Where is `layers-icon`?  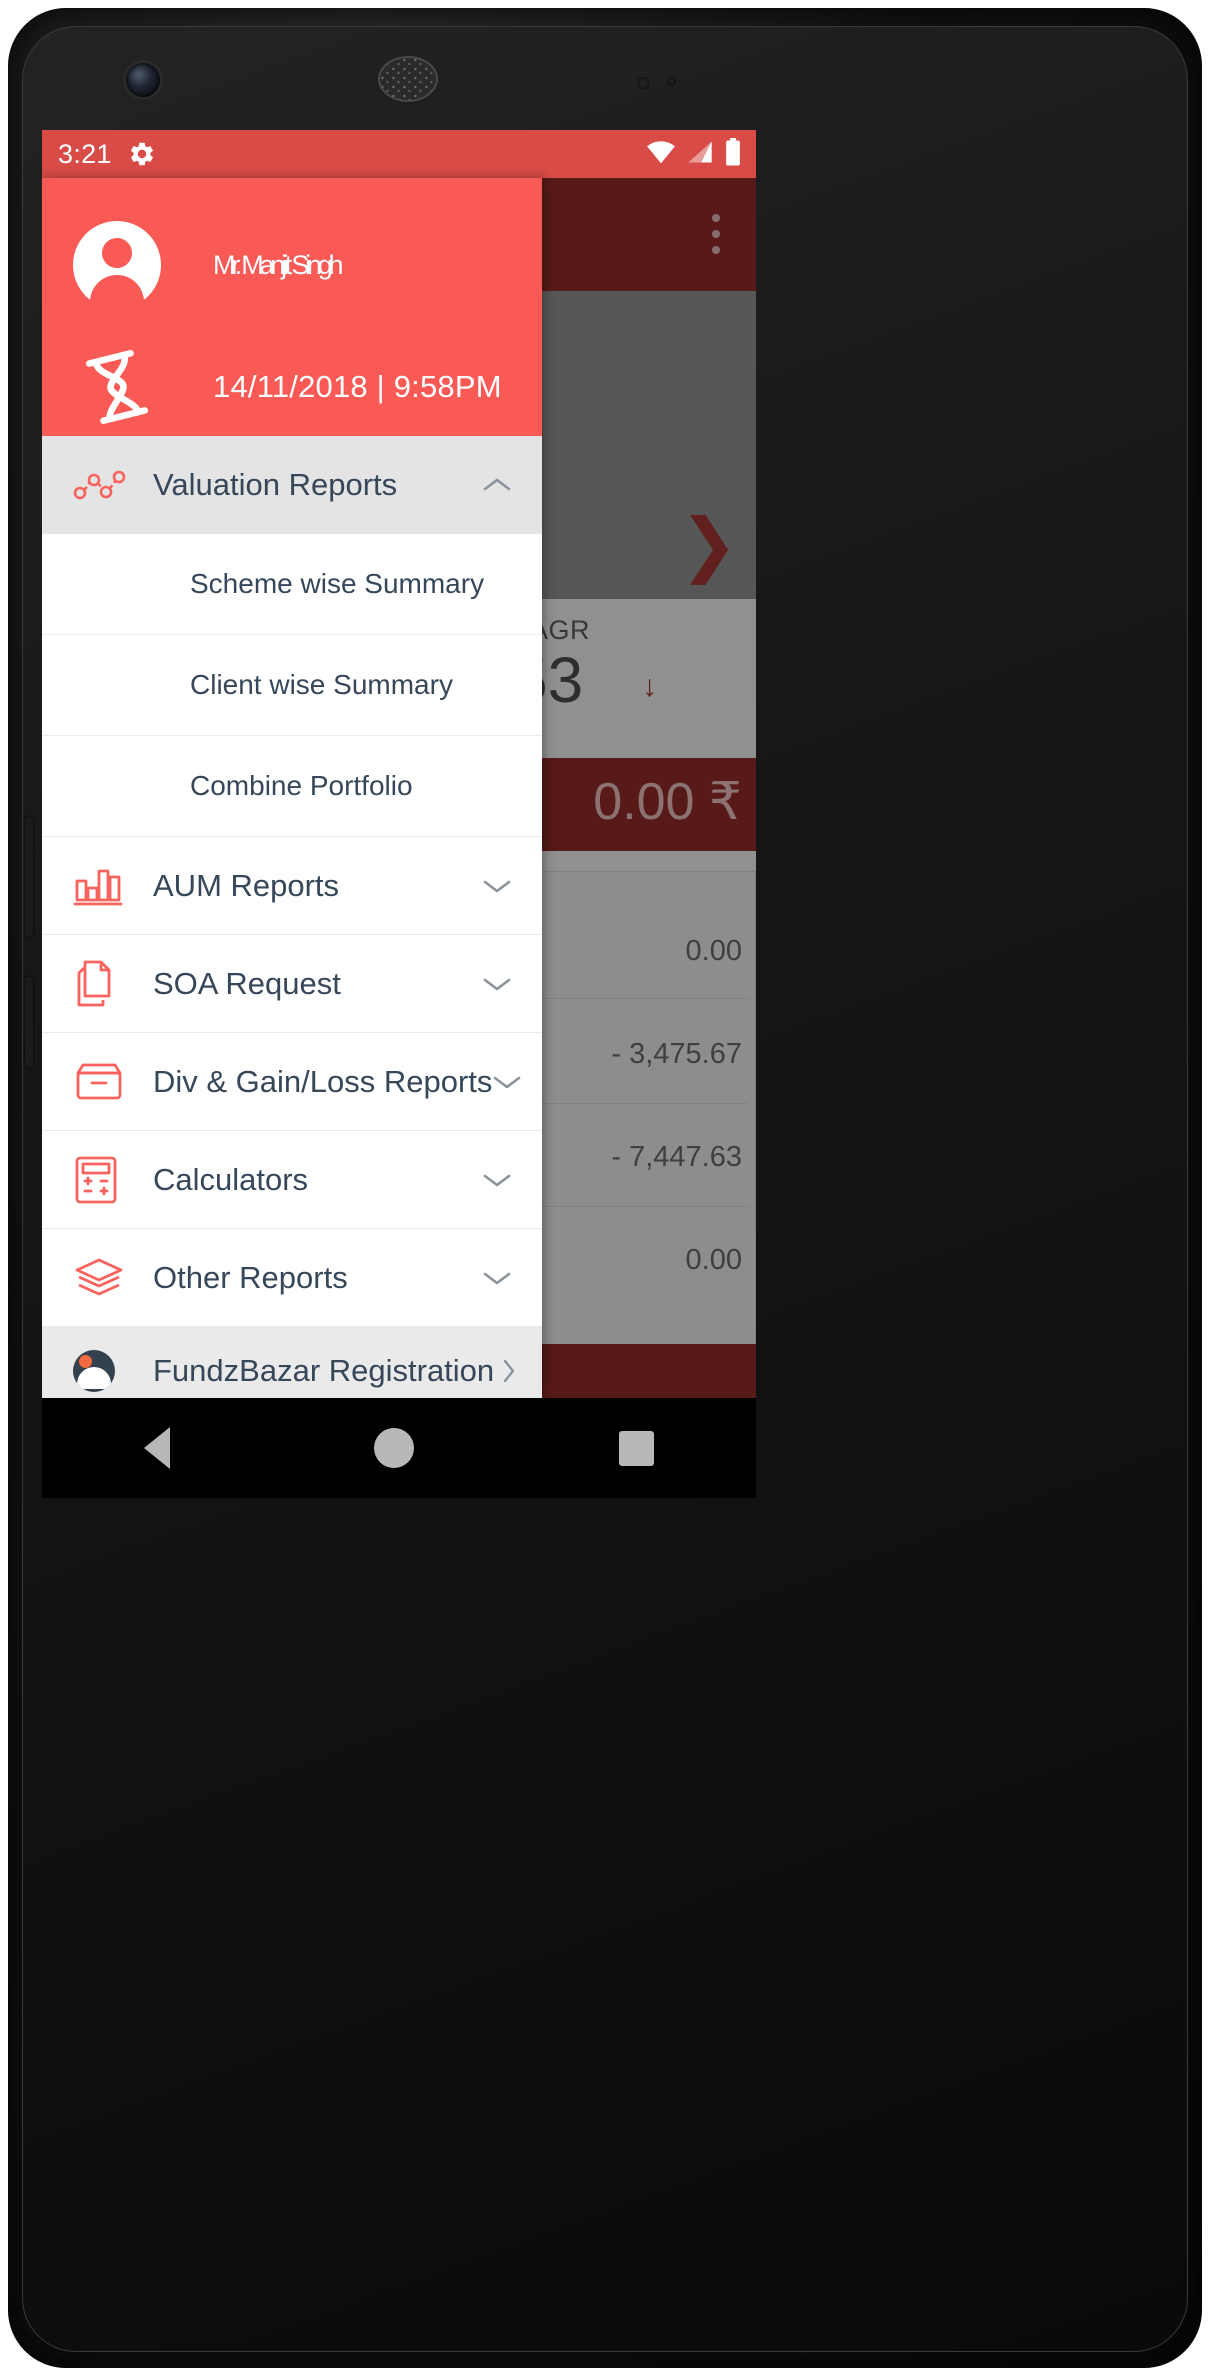 layers-icon is located at coordinates (102, 1278).